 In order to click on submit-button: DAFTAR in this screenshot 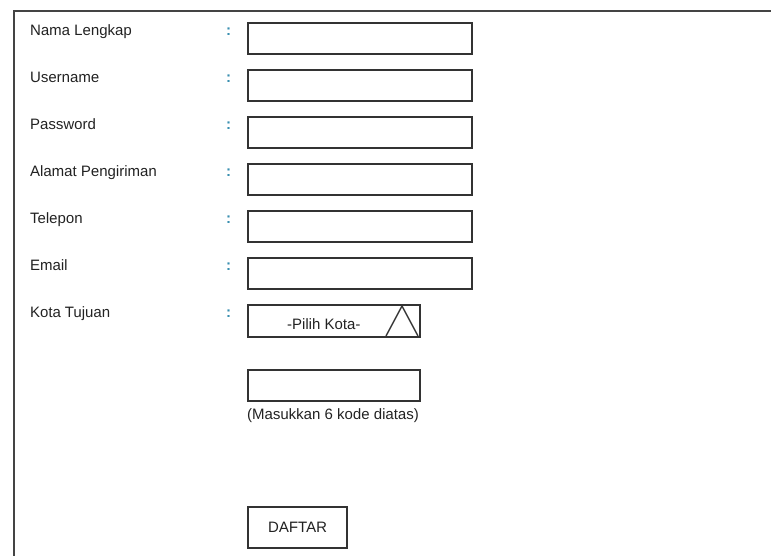, I will do `click(297, 527)`.